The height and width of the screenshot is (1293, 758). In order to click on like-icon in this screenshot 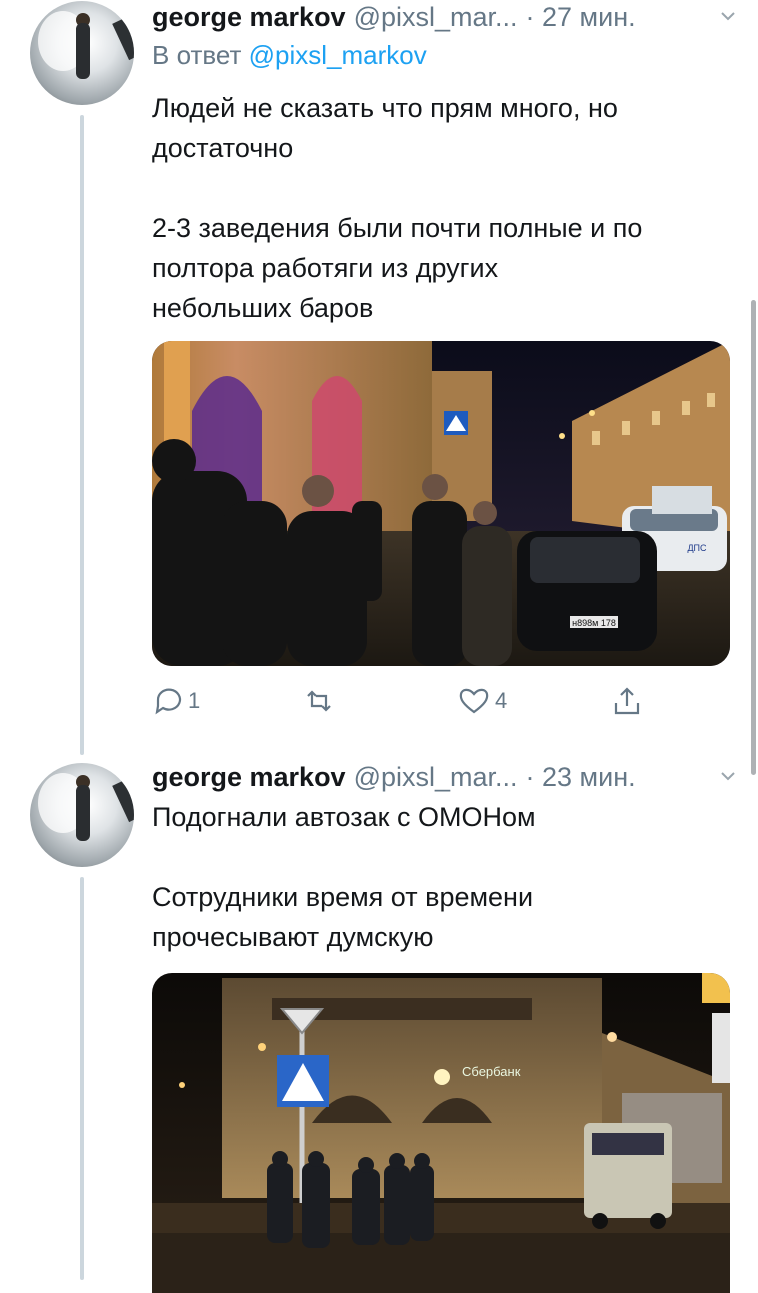, I will do `click(474, 701)`.